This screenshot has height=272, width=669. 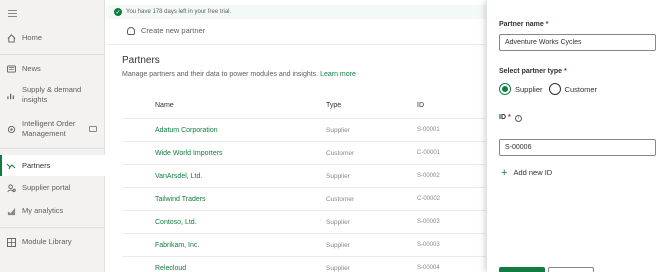 I want to click on person-add-icon, so click(x=131, y=30).